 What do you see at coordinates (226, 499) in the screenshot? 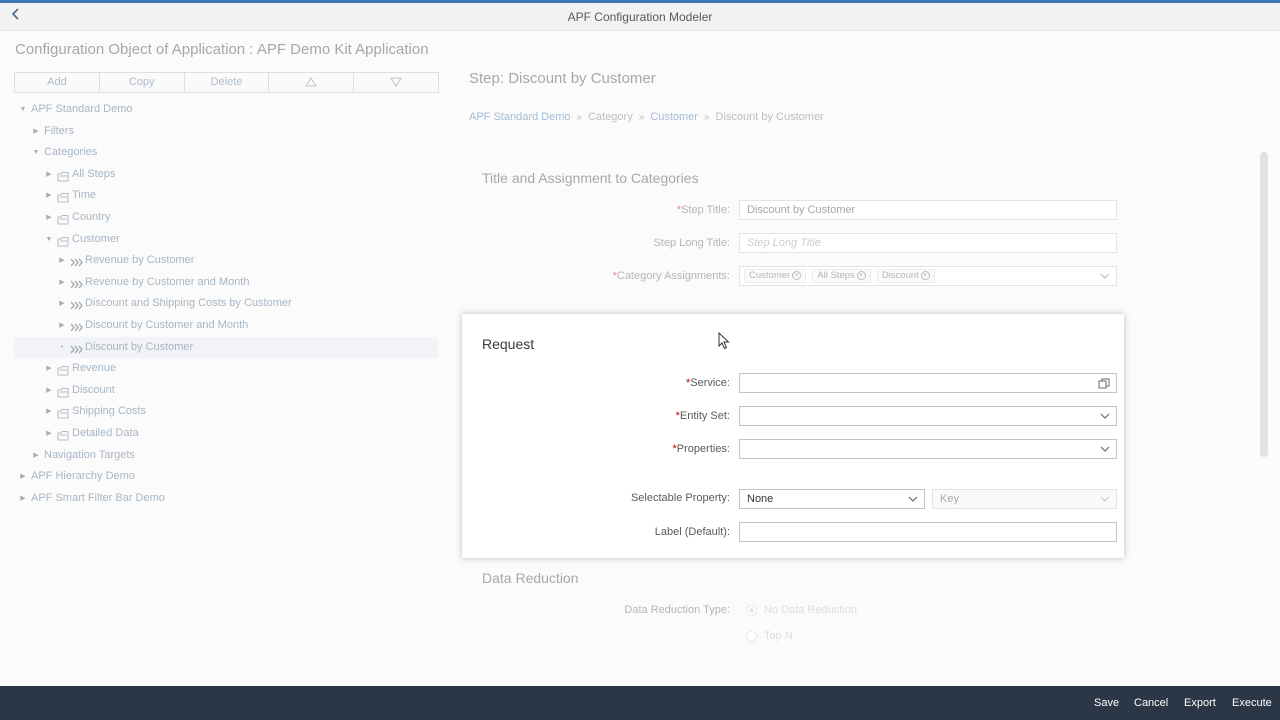
I see `tree-node: ▶ APF Smart Filter Bar Demo` at bounding box center [226, 499].